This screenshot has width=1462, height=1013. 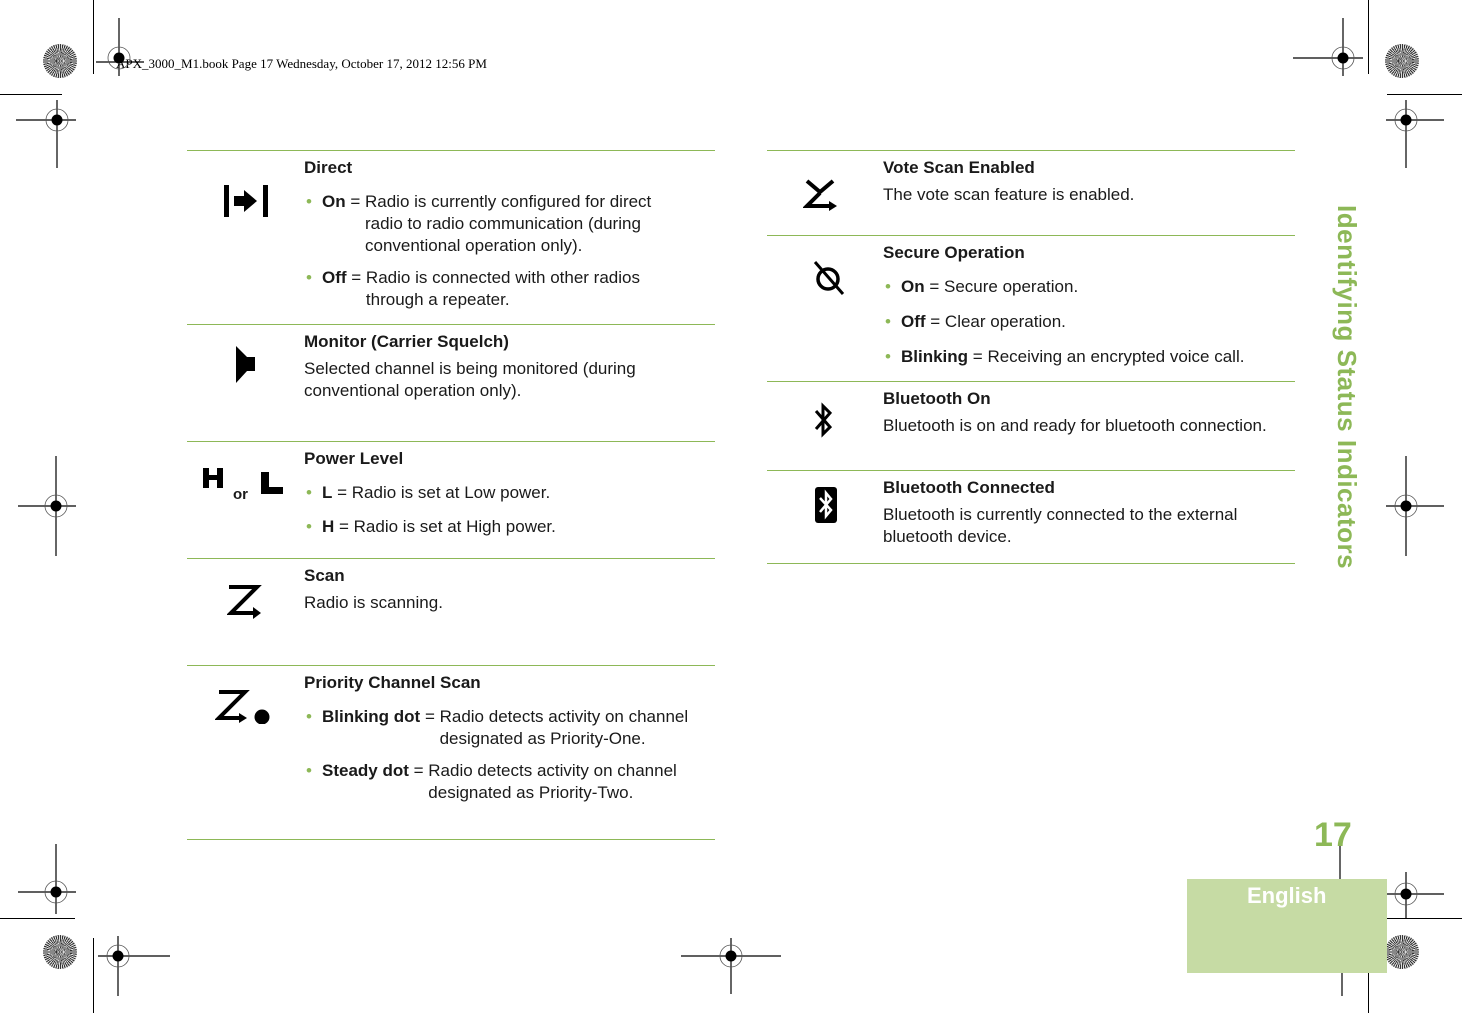 I want to click on bullet-item: H = Radio is set at High power., so click(x=509, y=527).